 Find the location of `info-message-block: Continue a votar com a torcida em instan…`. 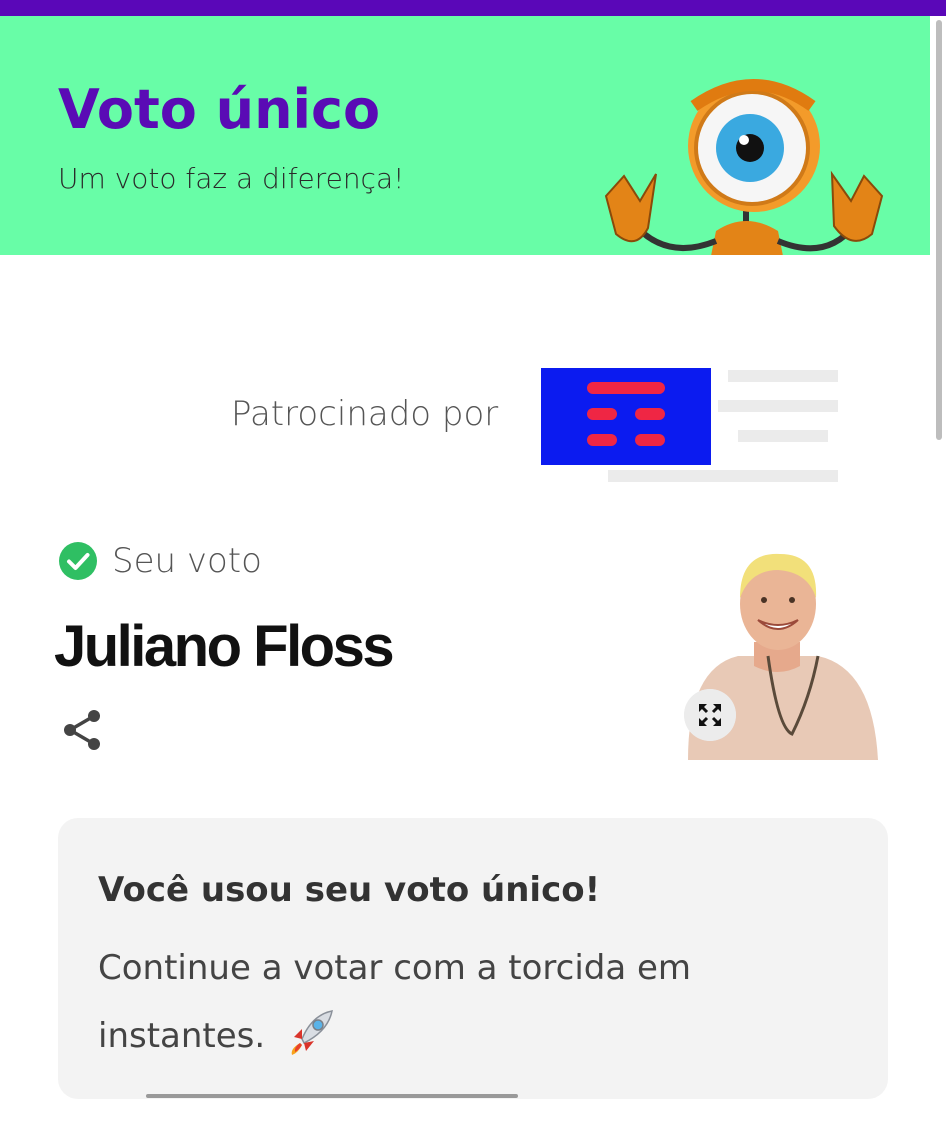

info-message-block: Continue a votar com a torcida em instan… is located at coordinates (448, 1002).